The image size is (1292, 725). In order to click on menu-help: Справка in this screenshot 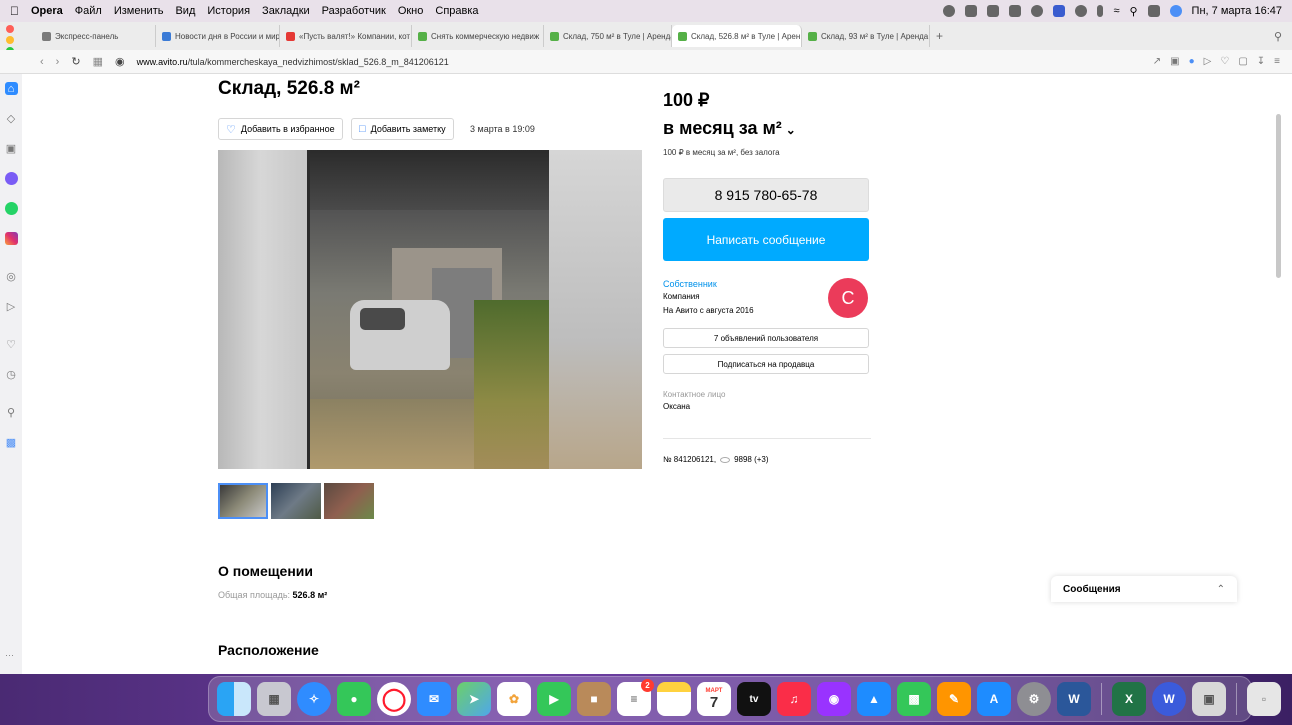, I will do `click(456, 11)`.